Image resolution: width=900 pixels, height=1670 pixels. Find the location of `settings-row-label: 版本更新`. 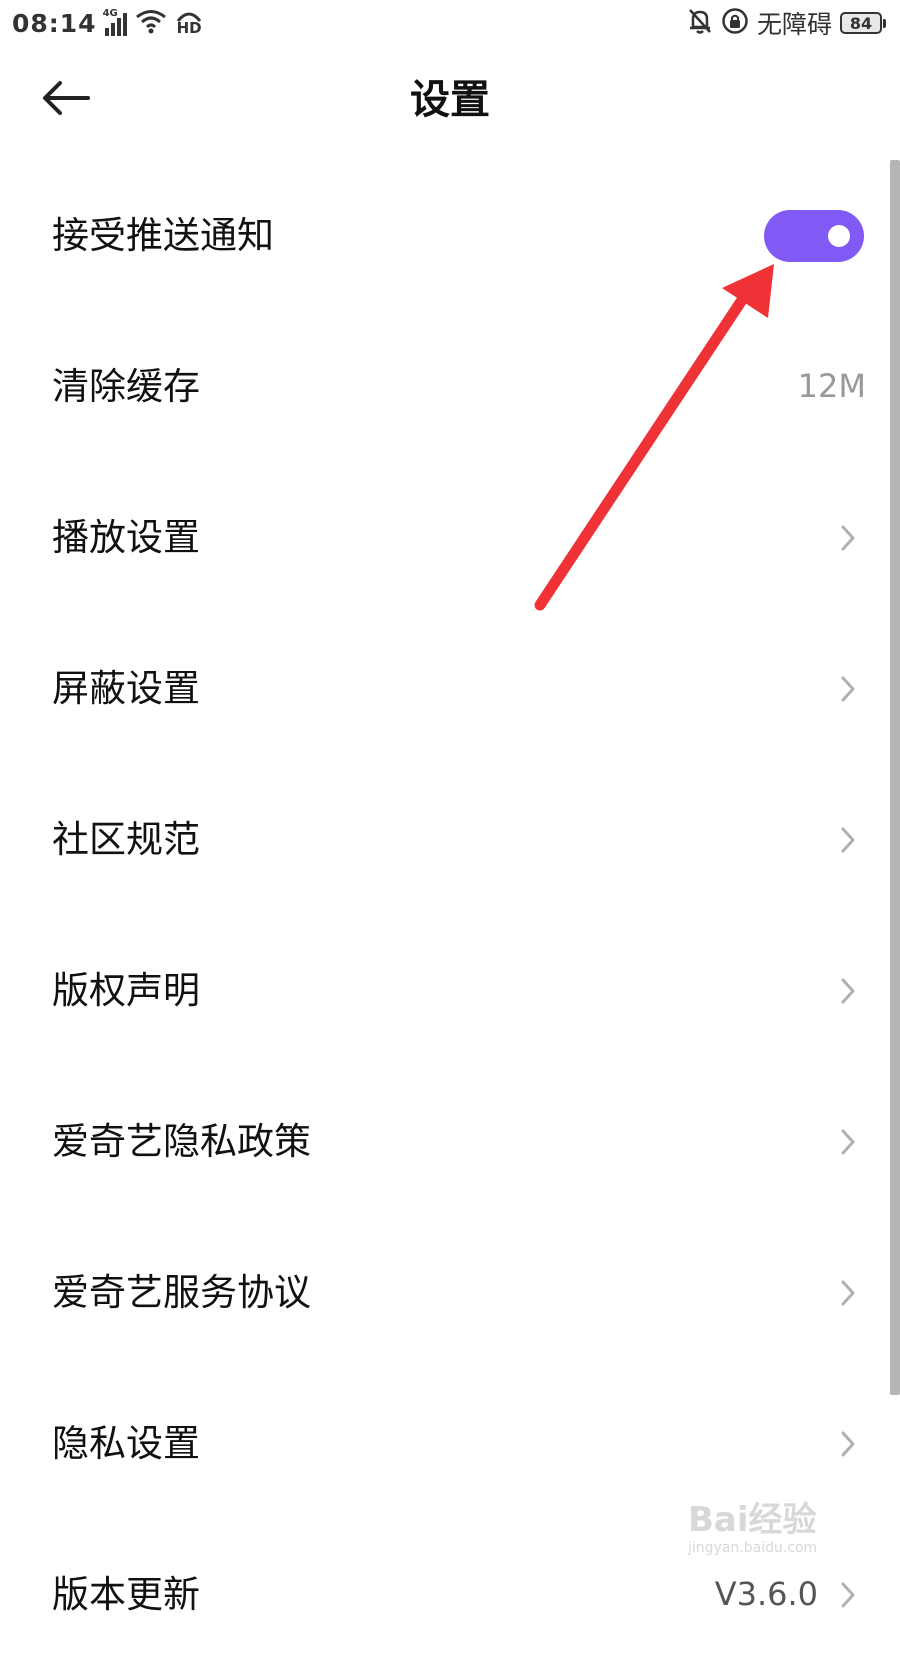

settings-row-label: 版本更新 is located at coordinates (126, 1594).